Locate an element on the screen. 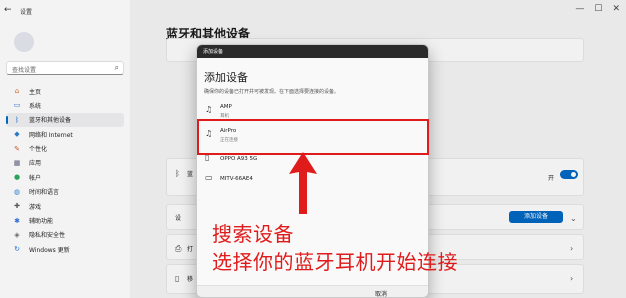 This screenshot has width=626, height=298. sidebar-item-accounts: ● 帐户 is located at coordinates (65, 177).